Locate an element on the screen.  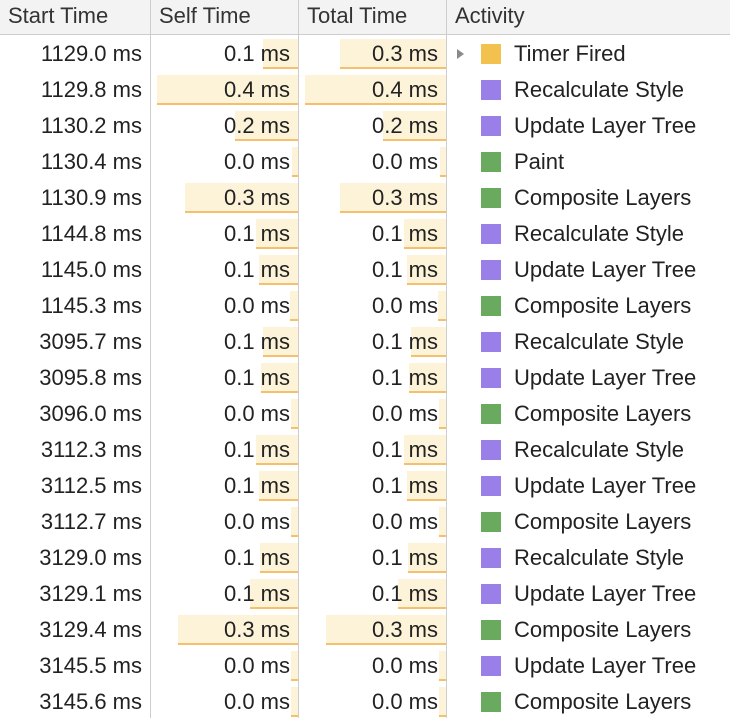
table-row: 1129.0 ms 0.1 ms 0.3 ms Timer Fired is located at coordinates (365, 54).